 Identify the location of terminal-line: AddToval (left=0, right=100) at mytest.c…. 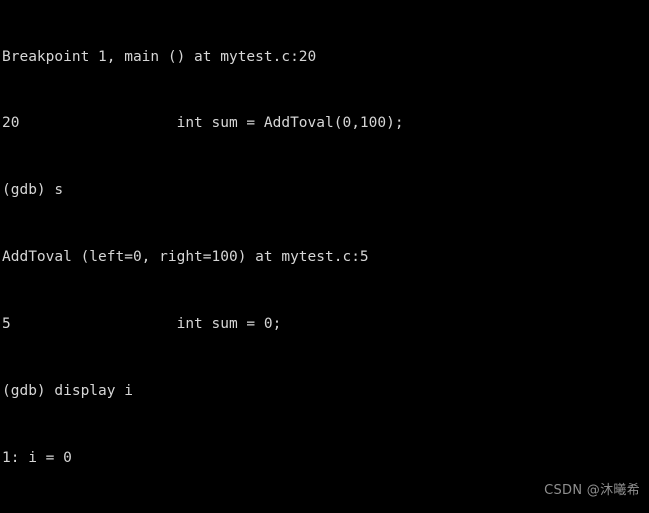
(185, 257).